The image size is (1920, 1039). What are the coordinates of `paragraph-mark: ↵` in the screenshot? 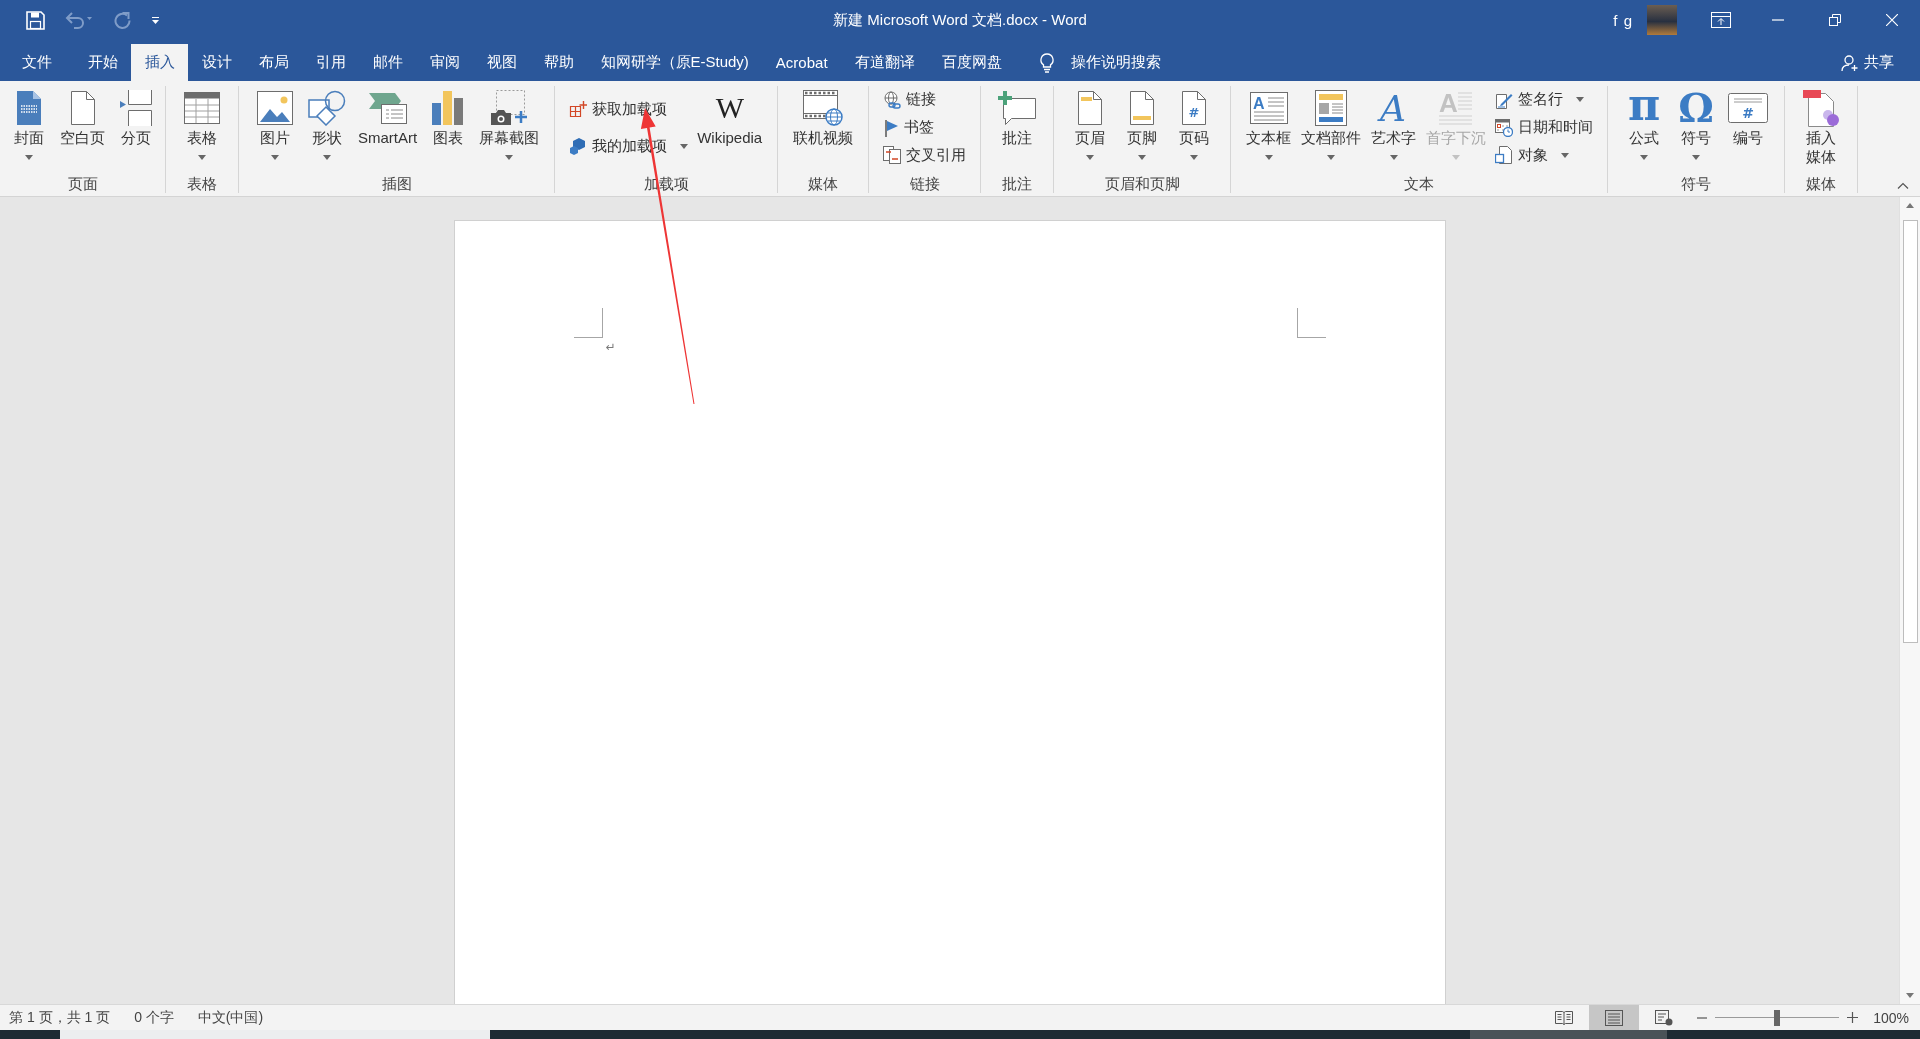 It's located at (610, 347).